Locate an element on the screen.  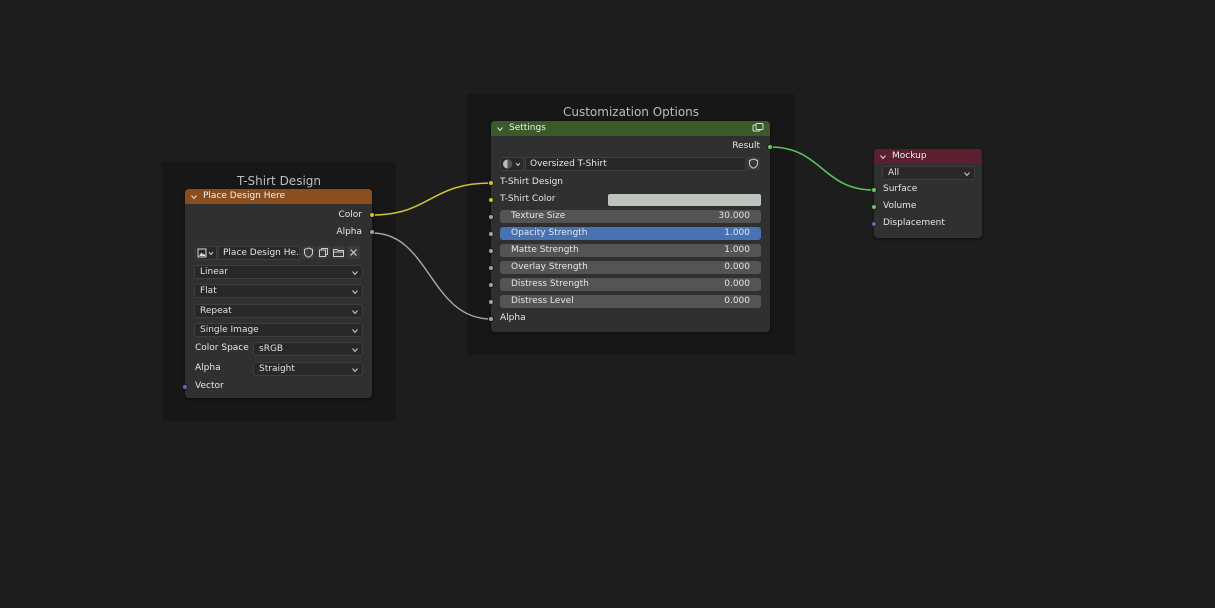
slider-label: Distress Level is located at coordinates (542, 301).